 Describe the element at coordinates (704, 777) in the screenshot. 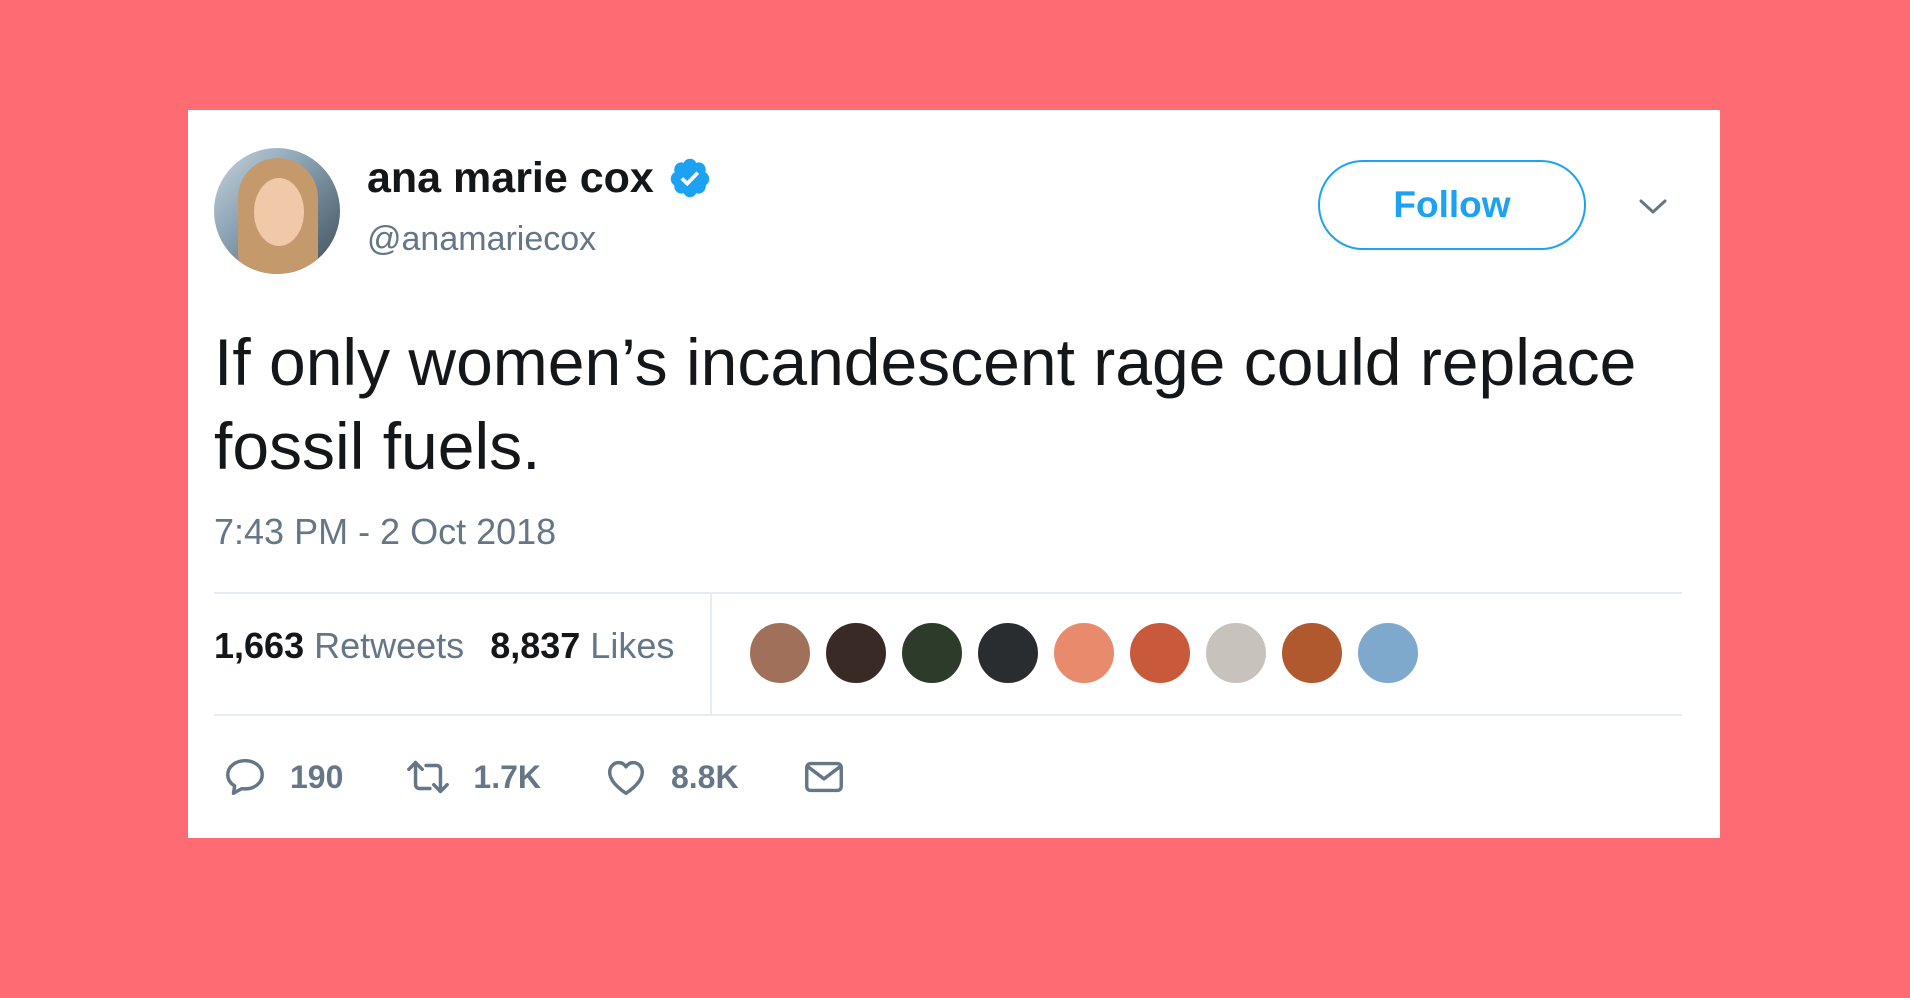

I see `like-count: 8.8K` at that location.